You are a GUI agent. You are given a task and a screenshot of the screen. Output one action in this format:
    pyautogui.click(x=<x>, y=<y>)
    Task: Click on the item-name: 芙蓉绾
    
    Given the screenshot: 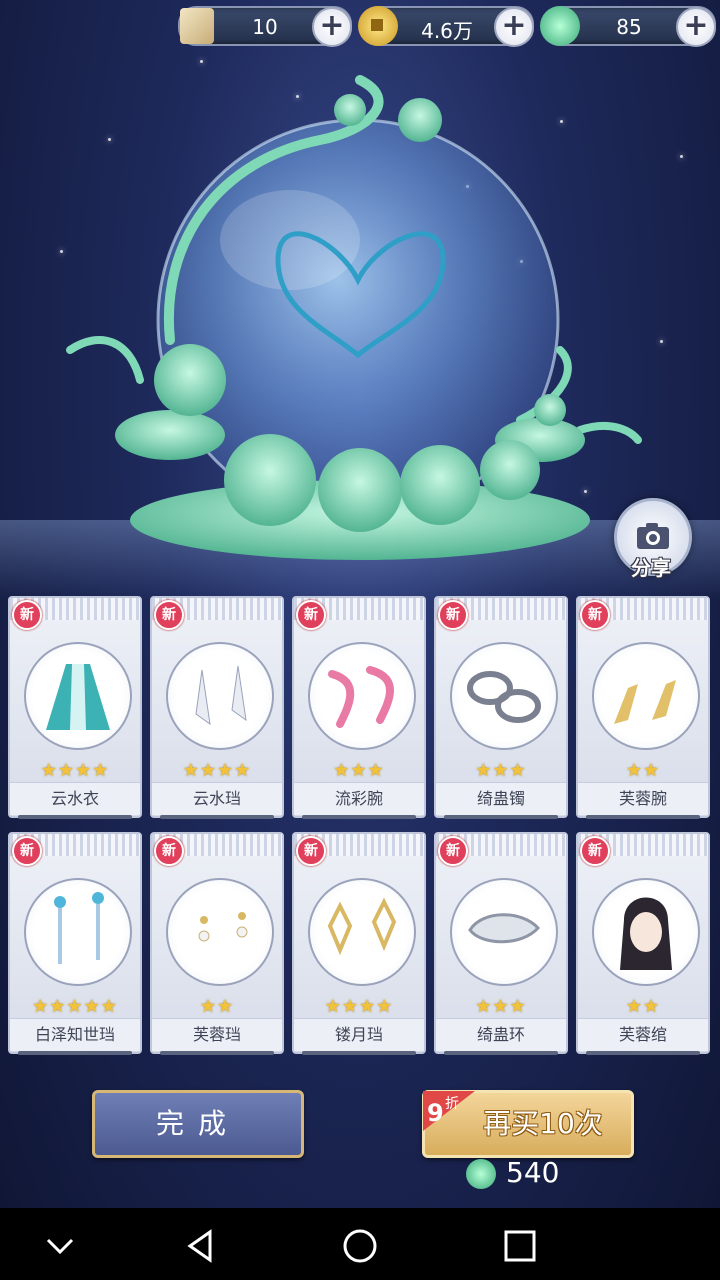 What is the action you would take?
    pyautogui.click(x=643, y=1034)
    